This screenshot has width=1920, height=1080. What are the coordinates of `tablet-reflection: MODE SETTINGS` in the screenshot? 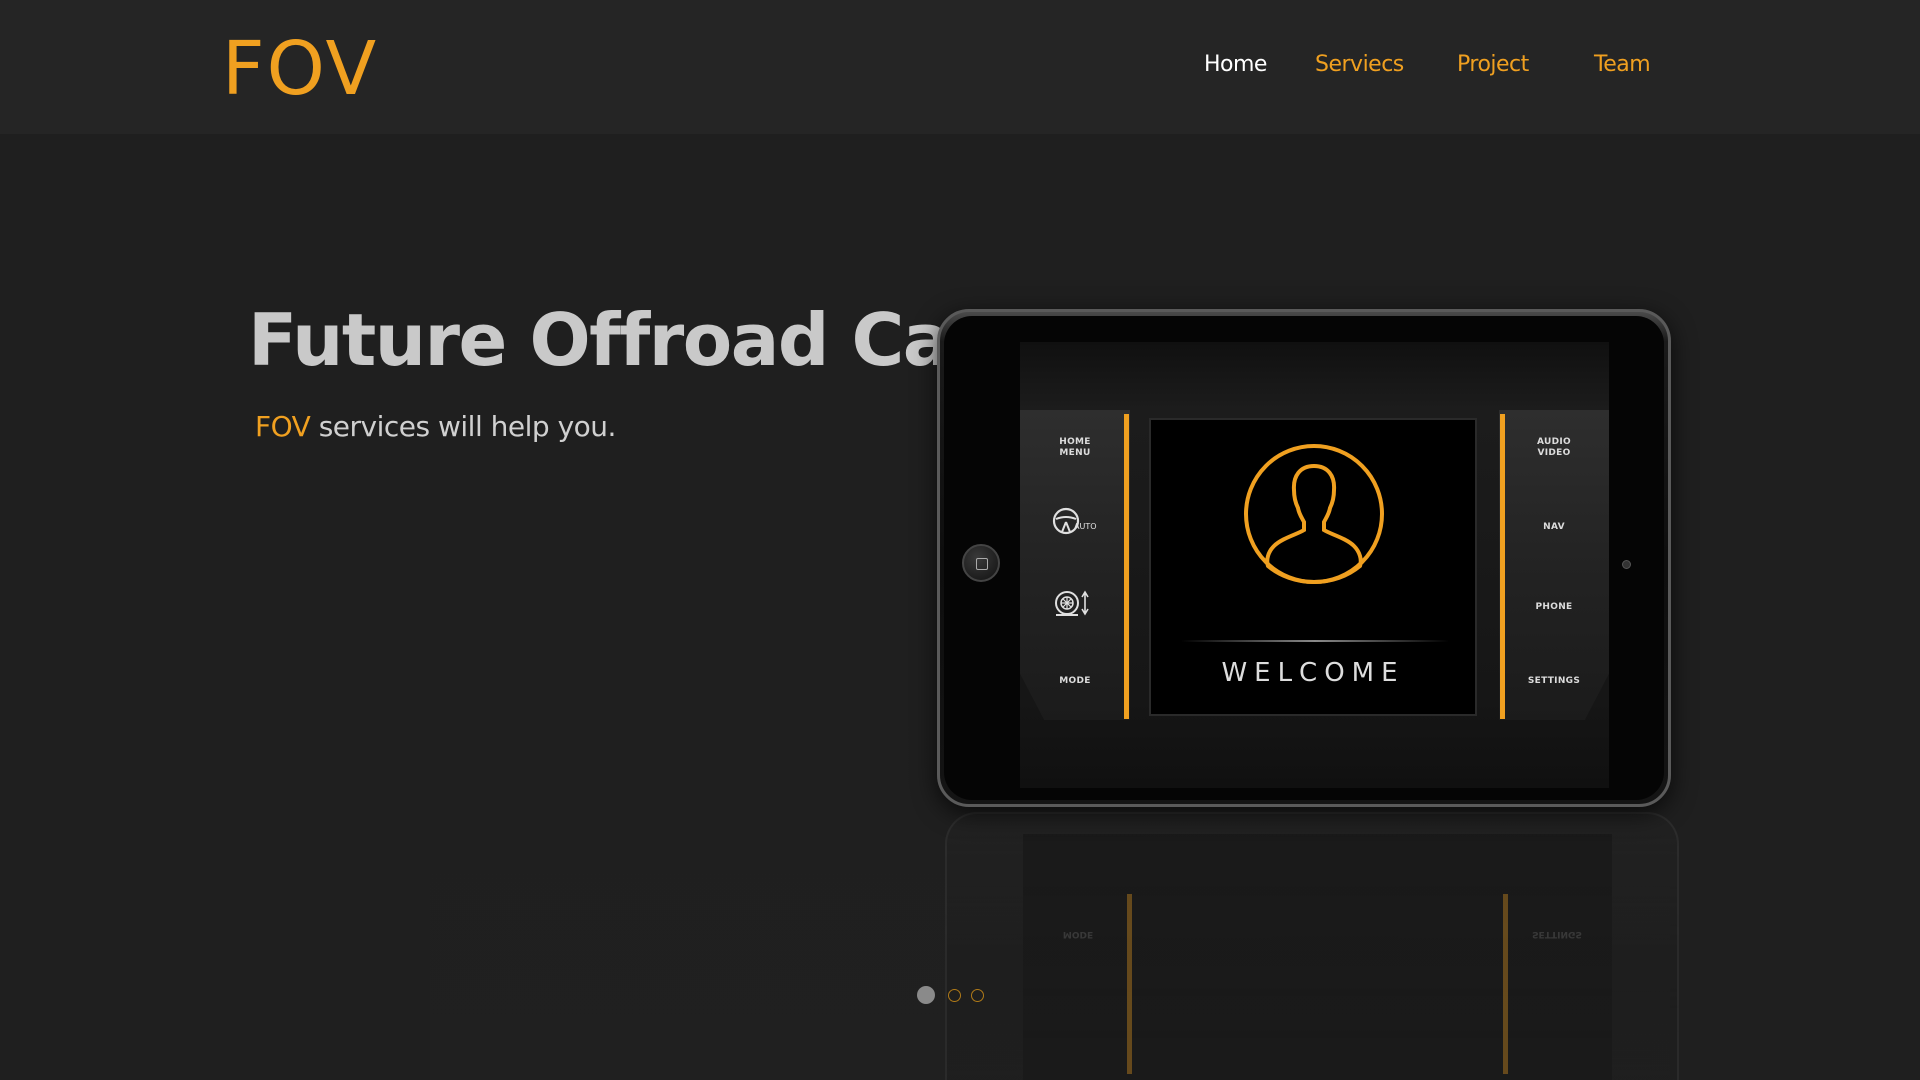 It's located at (1312, 946).